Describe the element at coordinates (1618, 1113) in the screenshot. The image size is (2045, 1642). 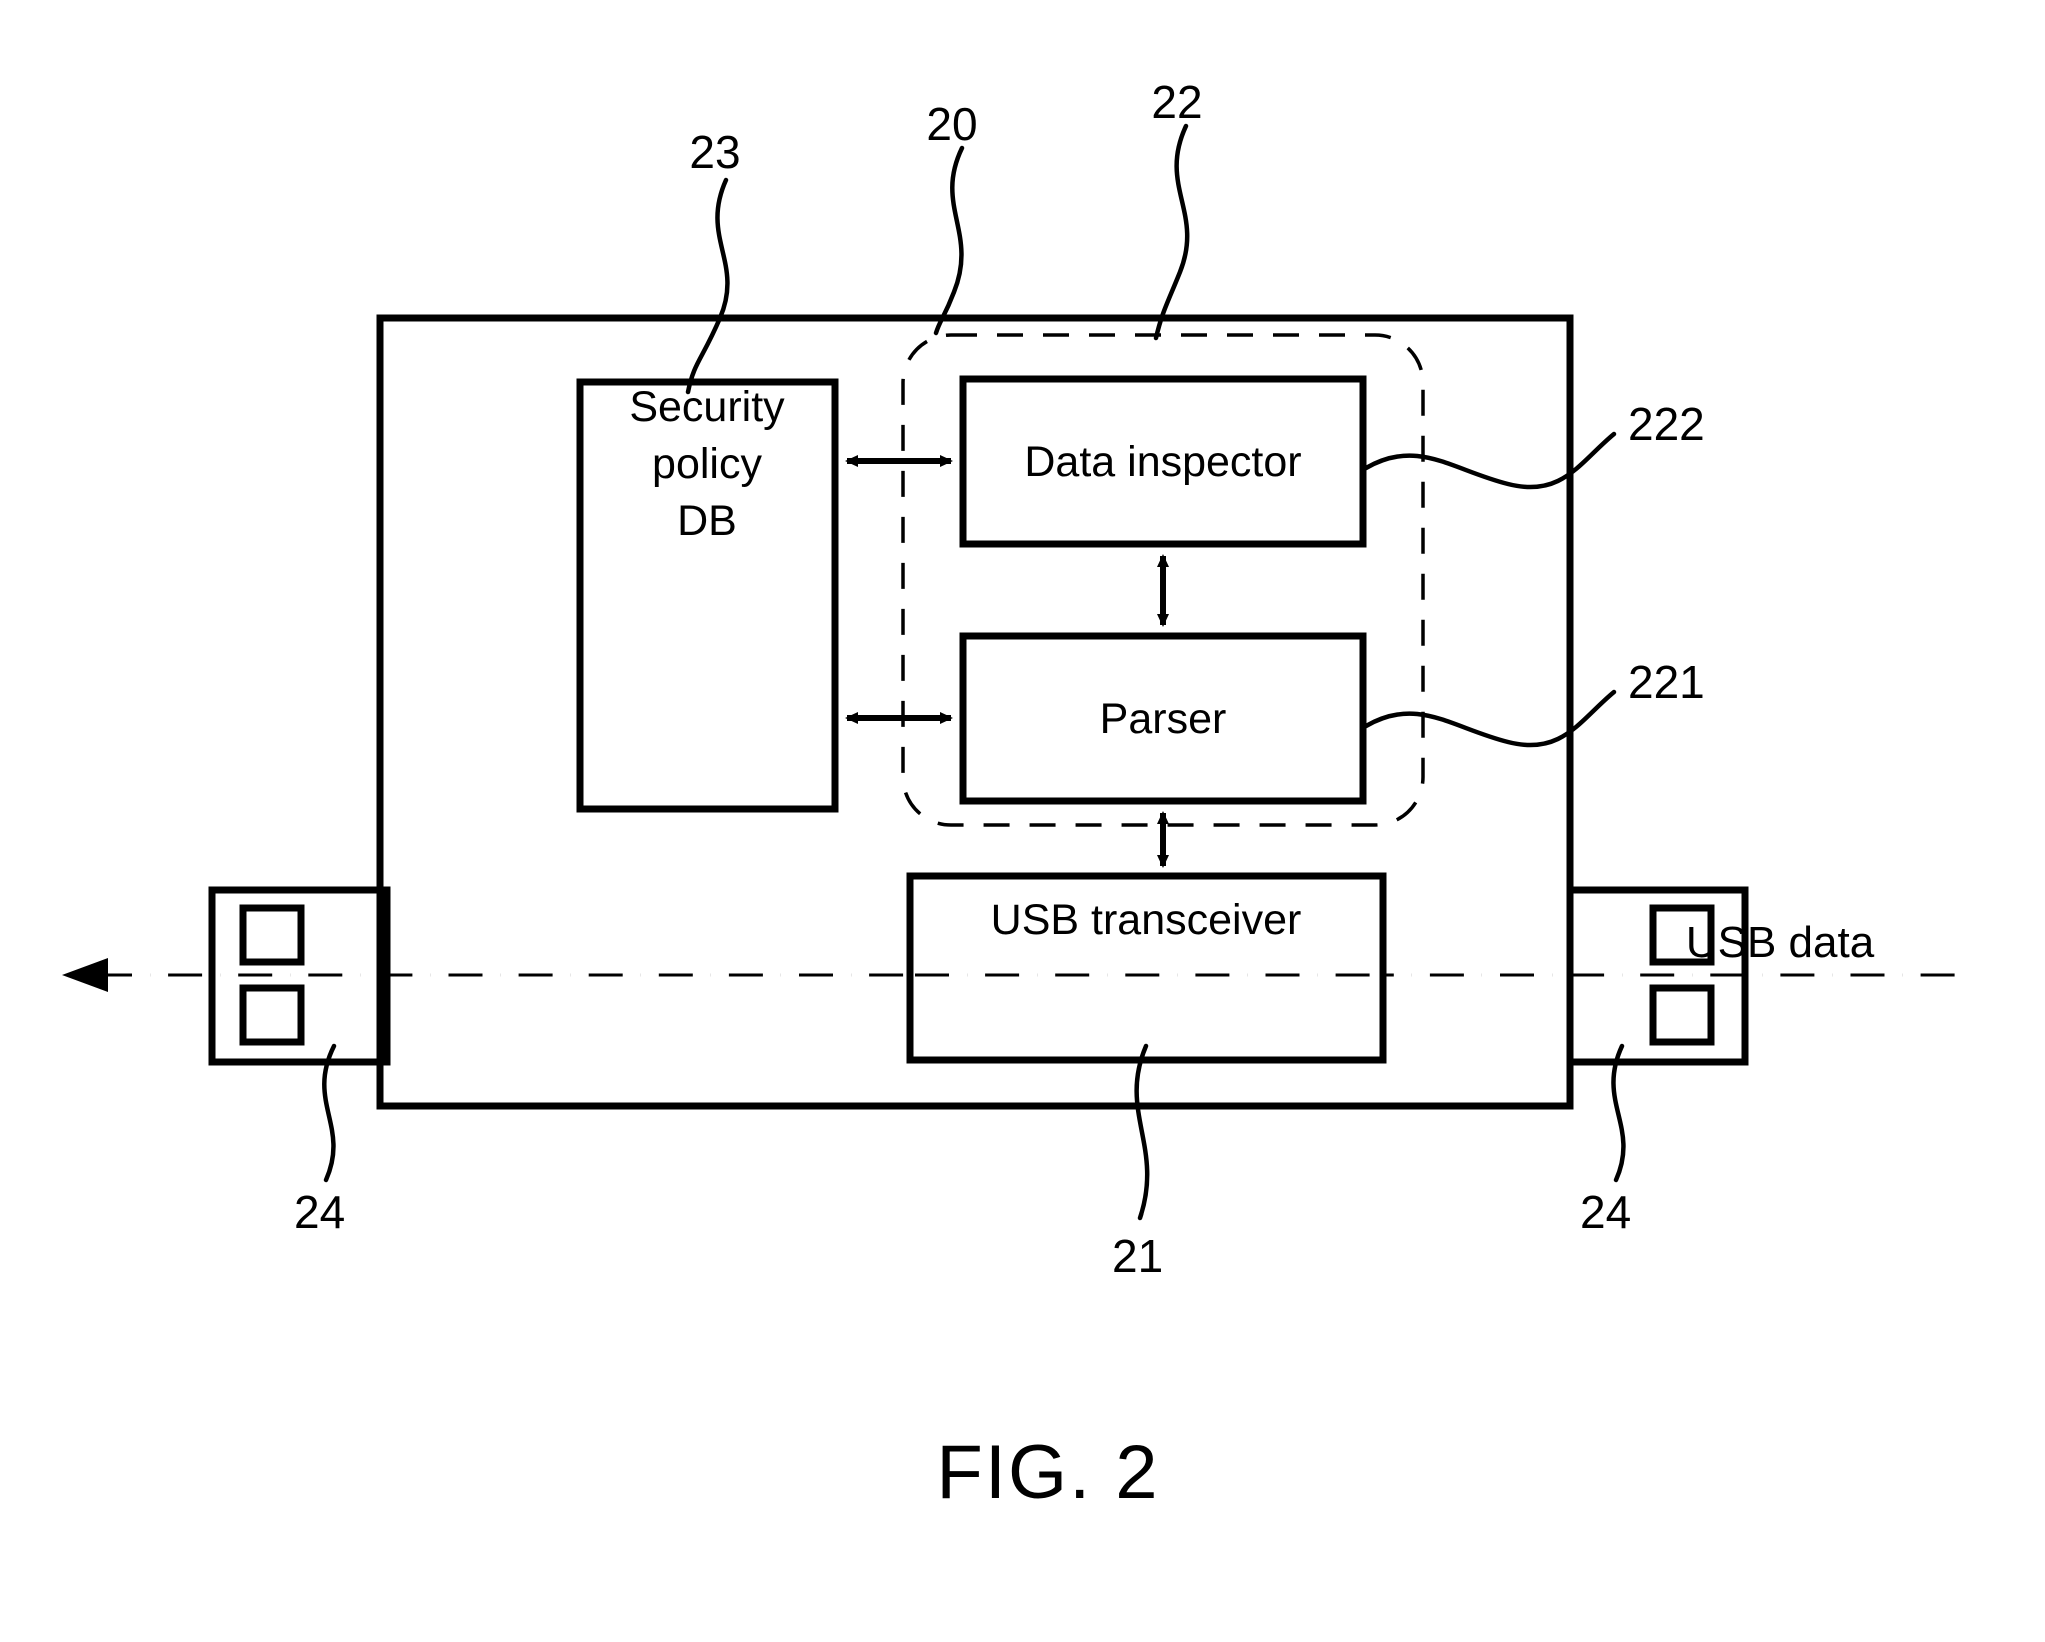
I see `leader-line-24-right` at that location.